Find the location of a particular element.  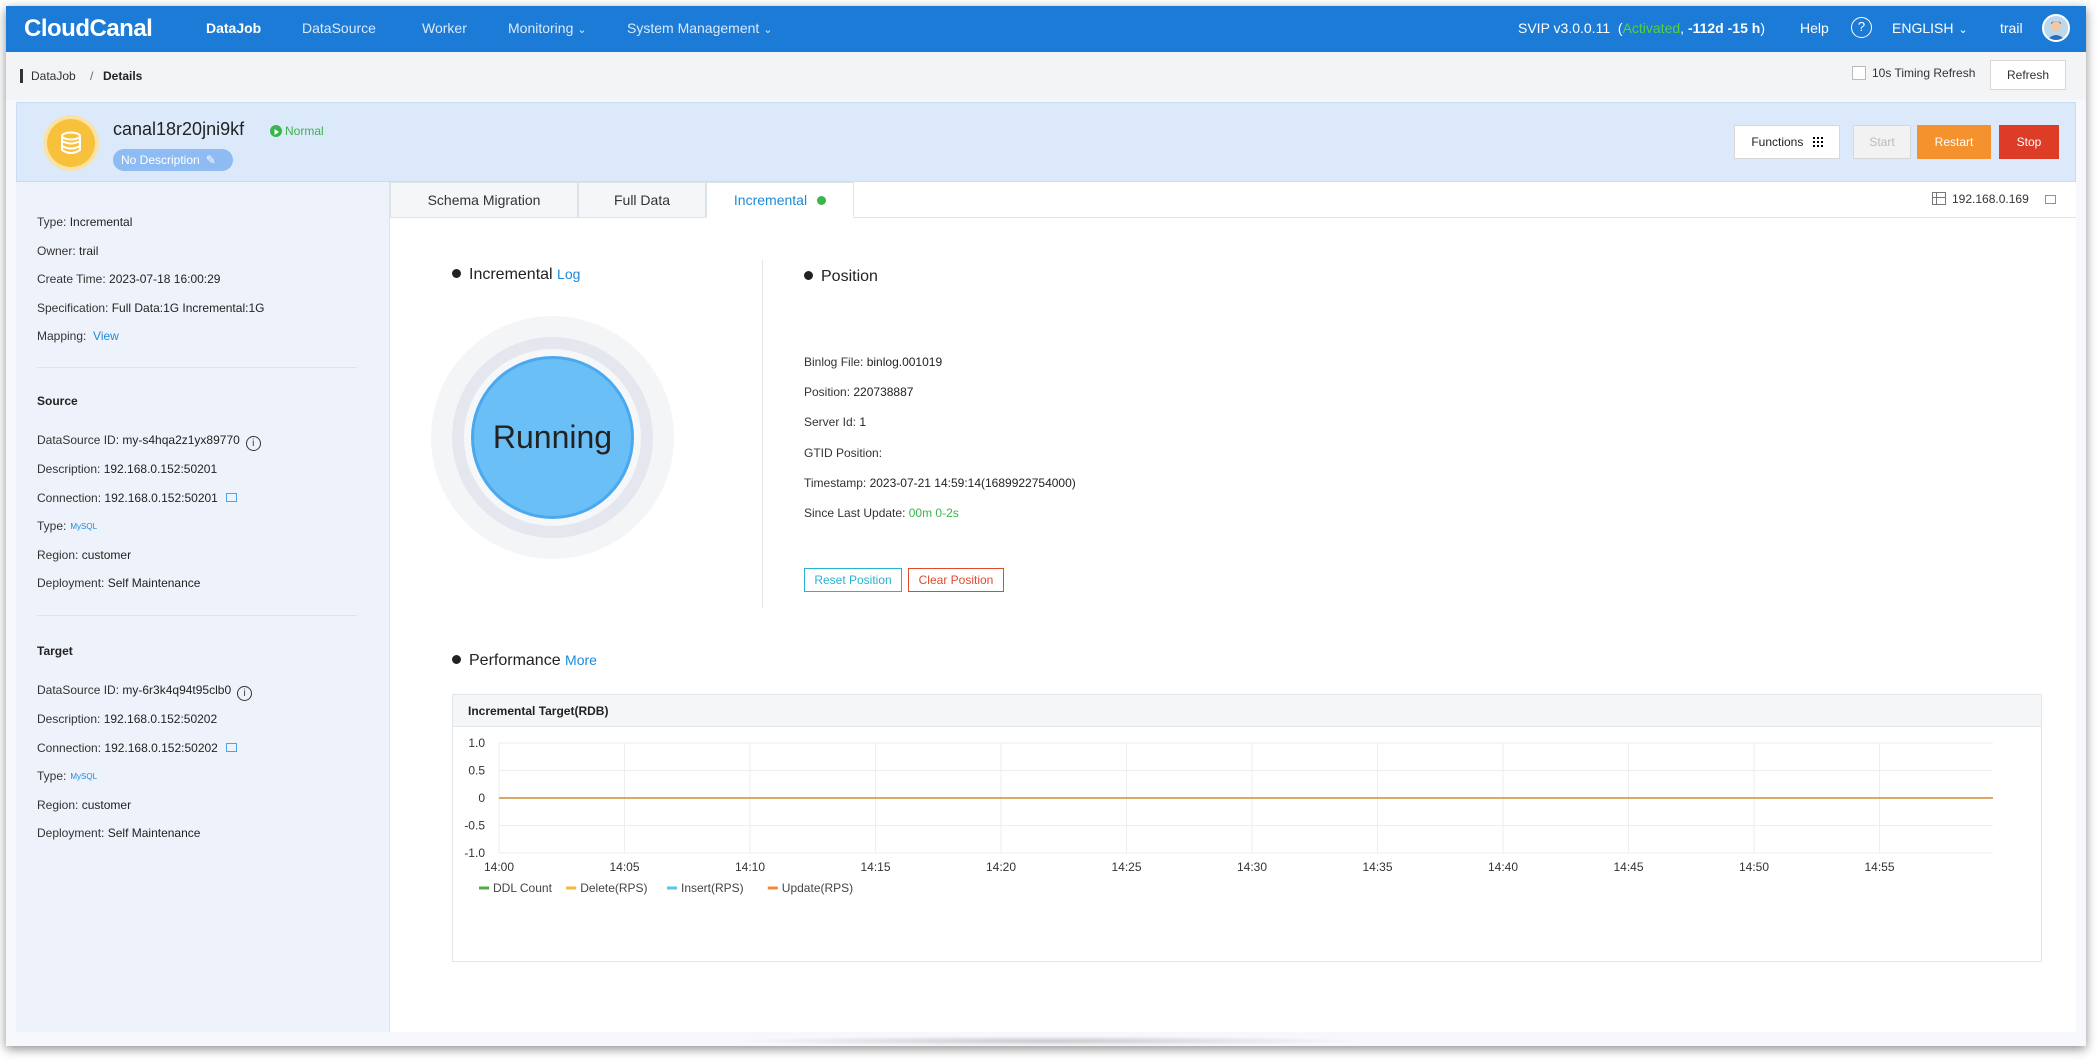

cloudcanal-logo: CloudCanal is located at coordinates (88, 29).